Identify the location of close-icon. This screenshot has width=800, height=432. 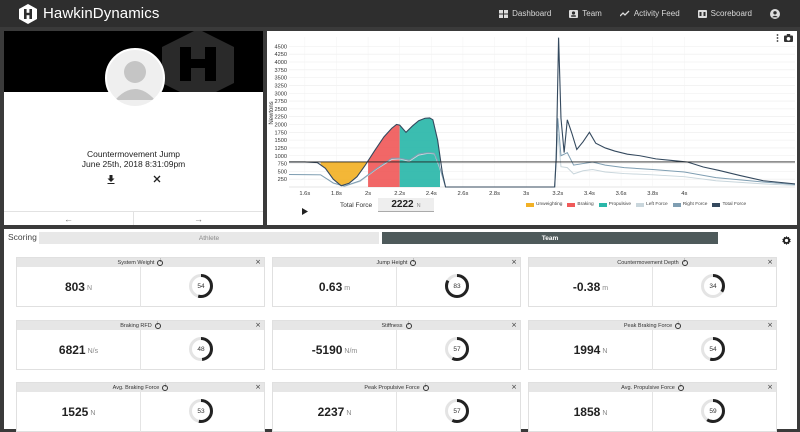
(157, 179).